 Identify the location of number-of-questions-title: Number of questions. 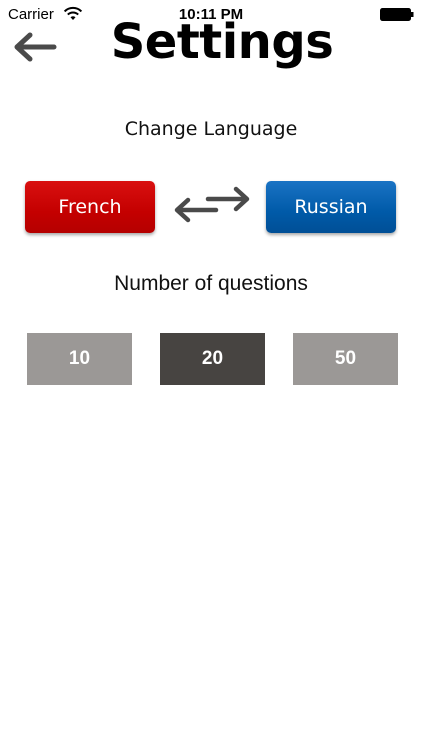
(211, 283).